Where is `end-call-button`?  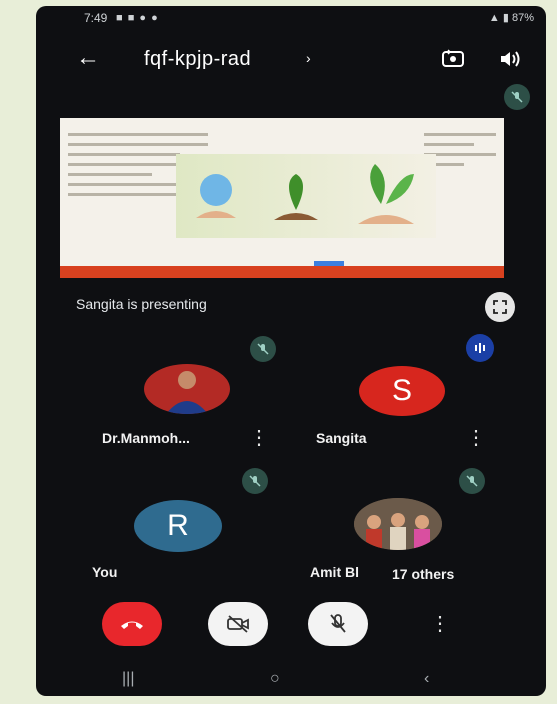 end-call-button is located at coordinates (132, 624).